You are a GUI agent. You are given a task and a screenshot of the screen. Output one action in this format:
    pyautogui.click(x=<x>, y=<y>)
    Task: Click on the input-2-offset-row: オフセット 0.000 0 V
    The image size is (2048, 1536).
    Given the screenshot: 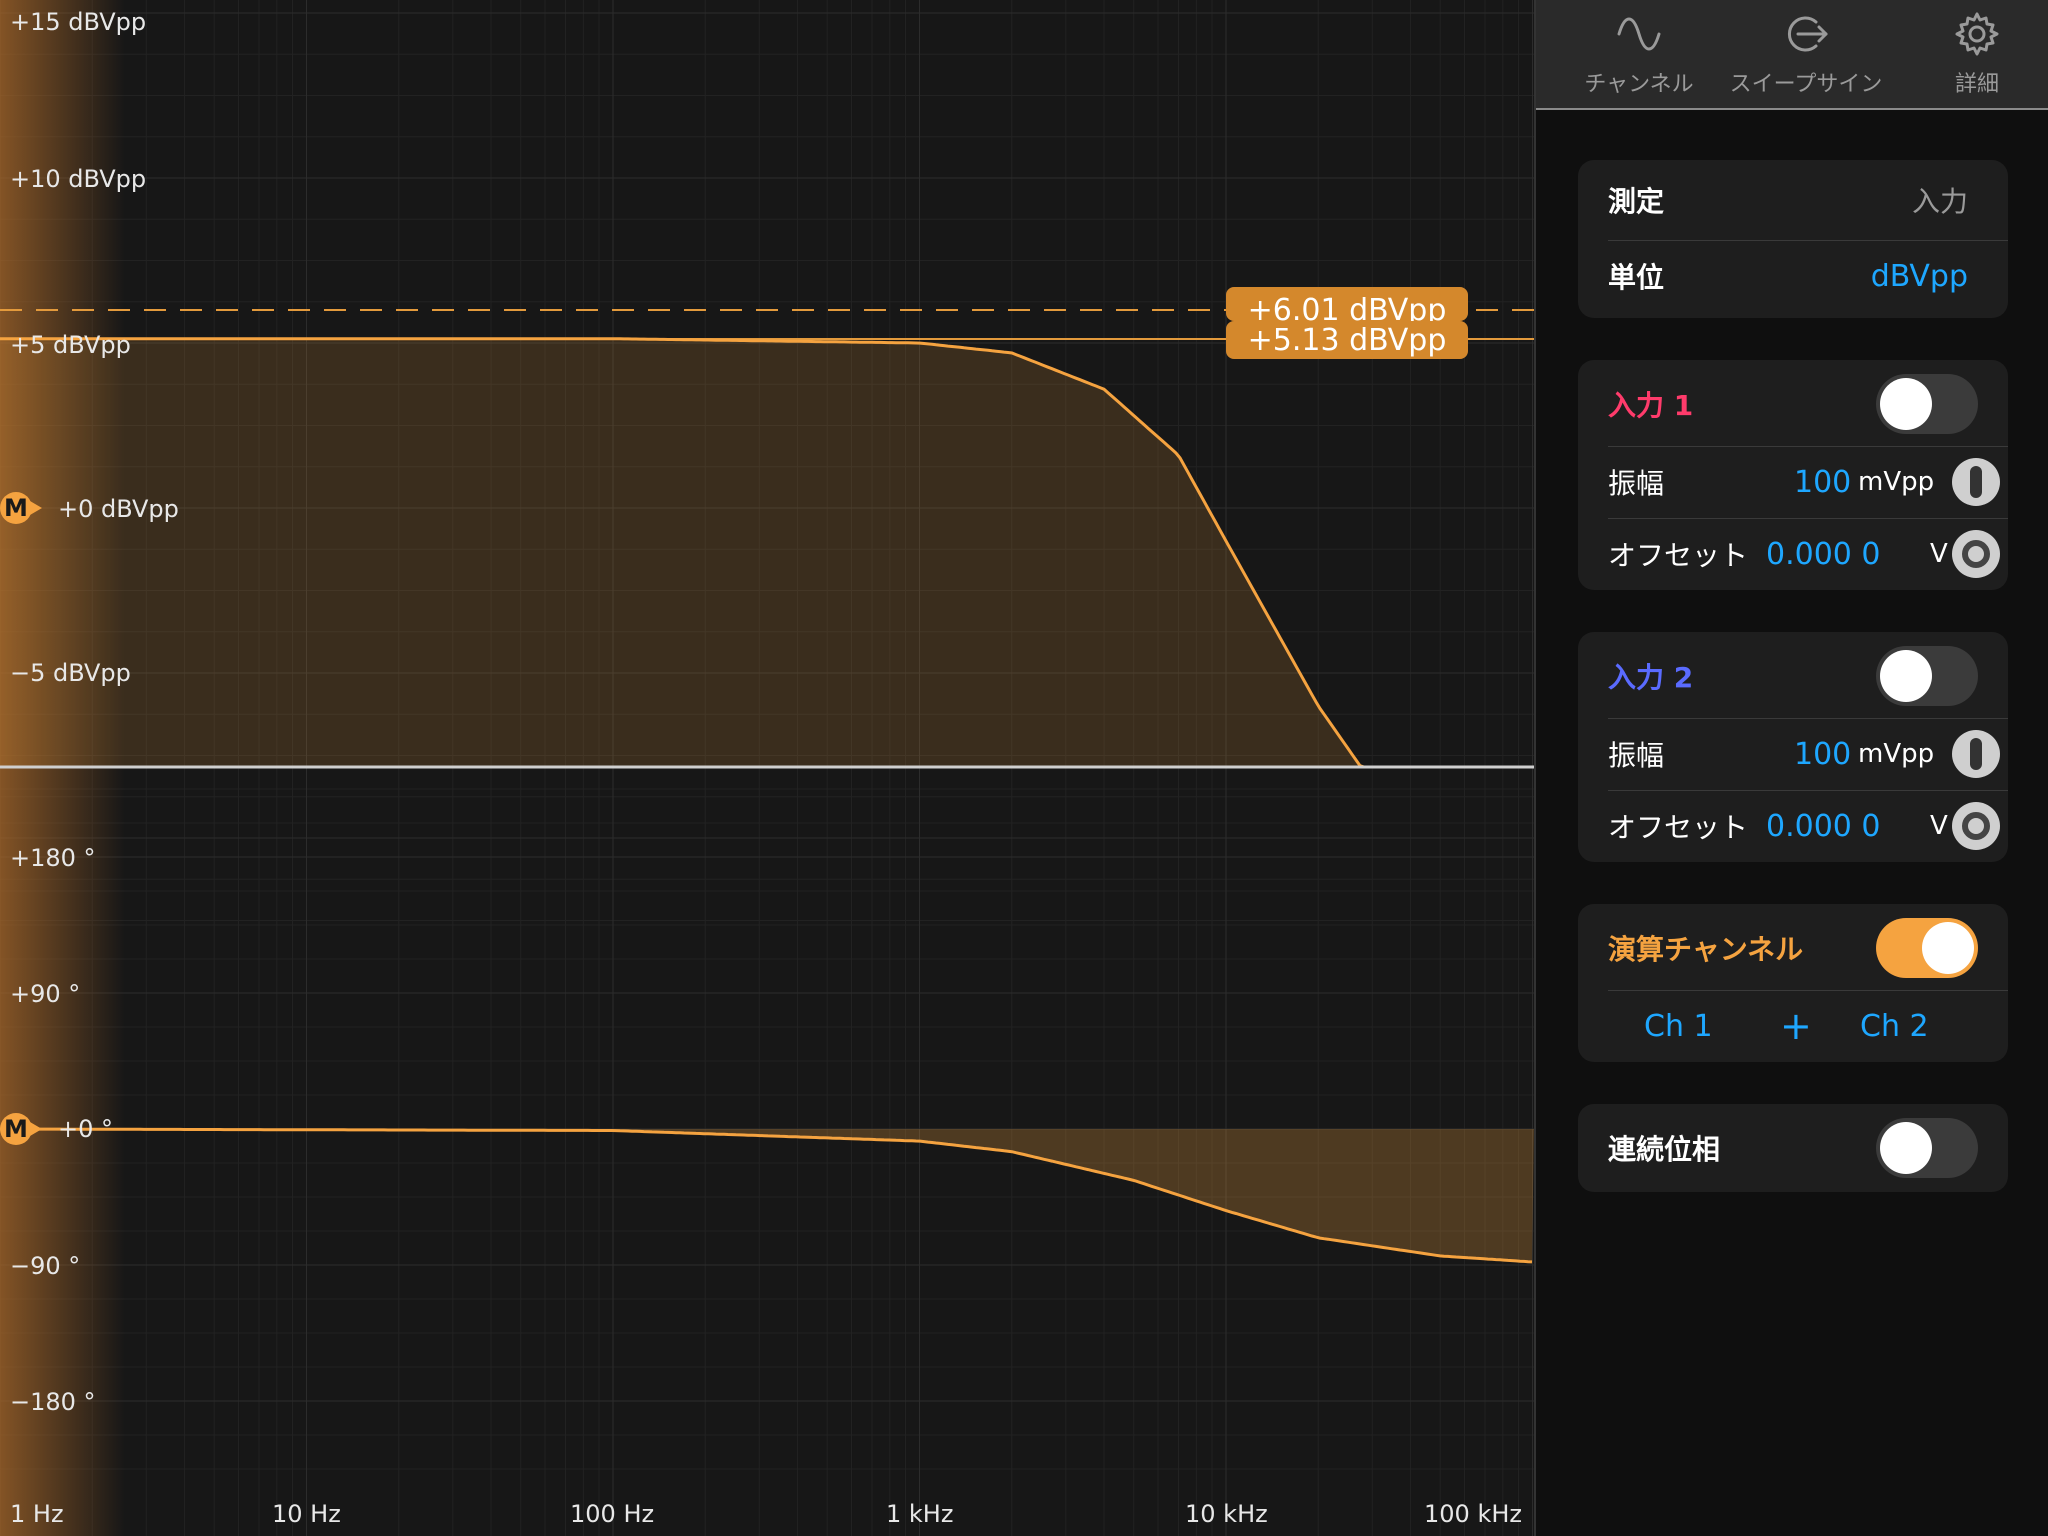 What is the action you would take?
    pyautogui.click(x=1793, y=826)
    